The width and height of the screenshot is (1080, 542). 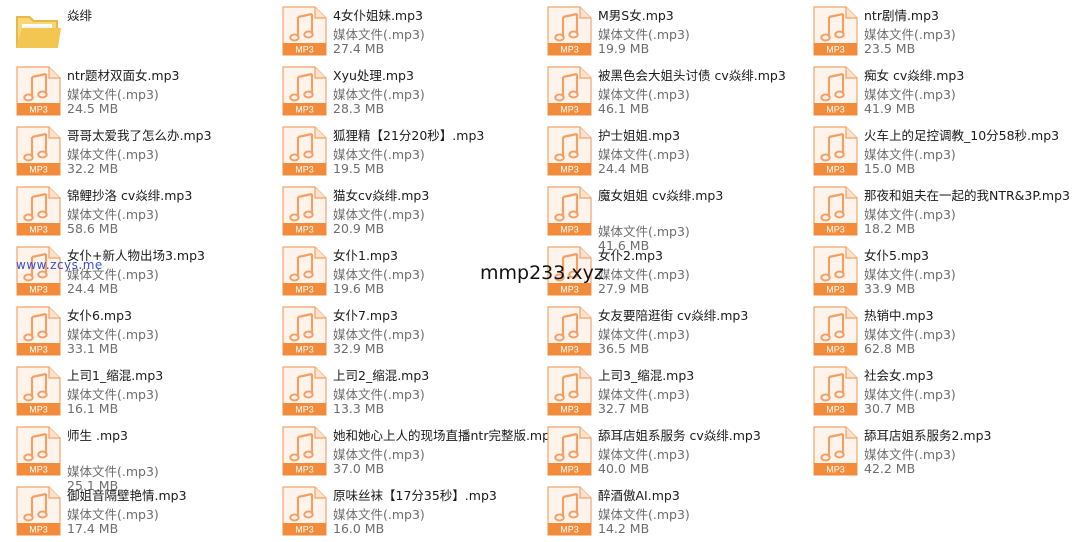 I want to click on file-size: 24.5 MB, so click(x=93, y=108).